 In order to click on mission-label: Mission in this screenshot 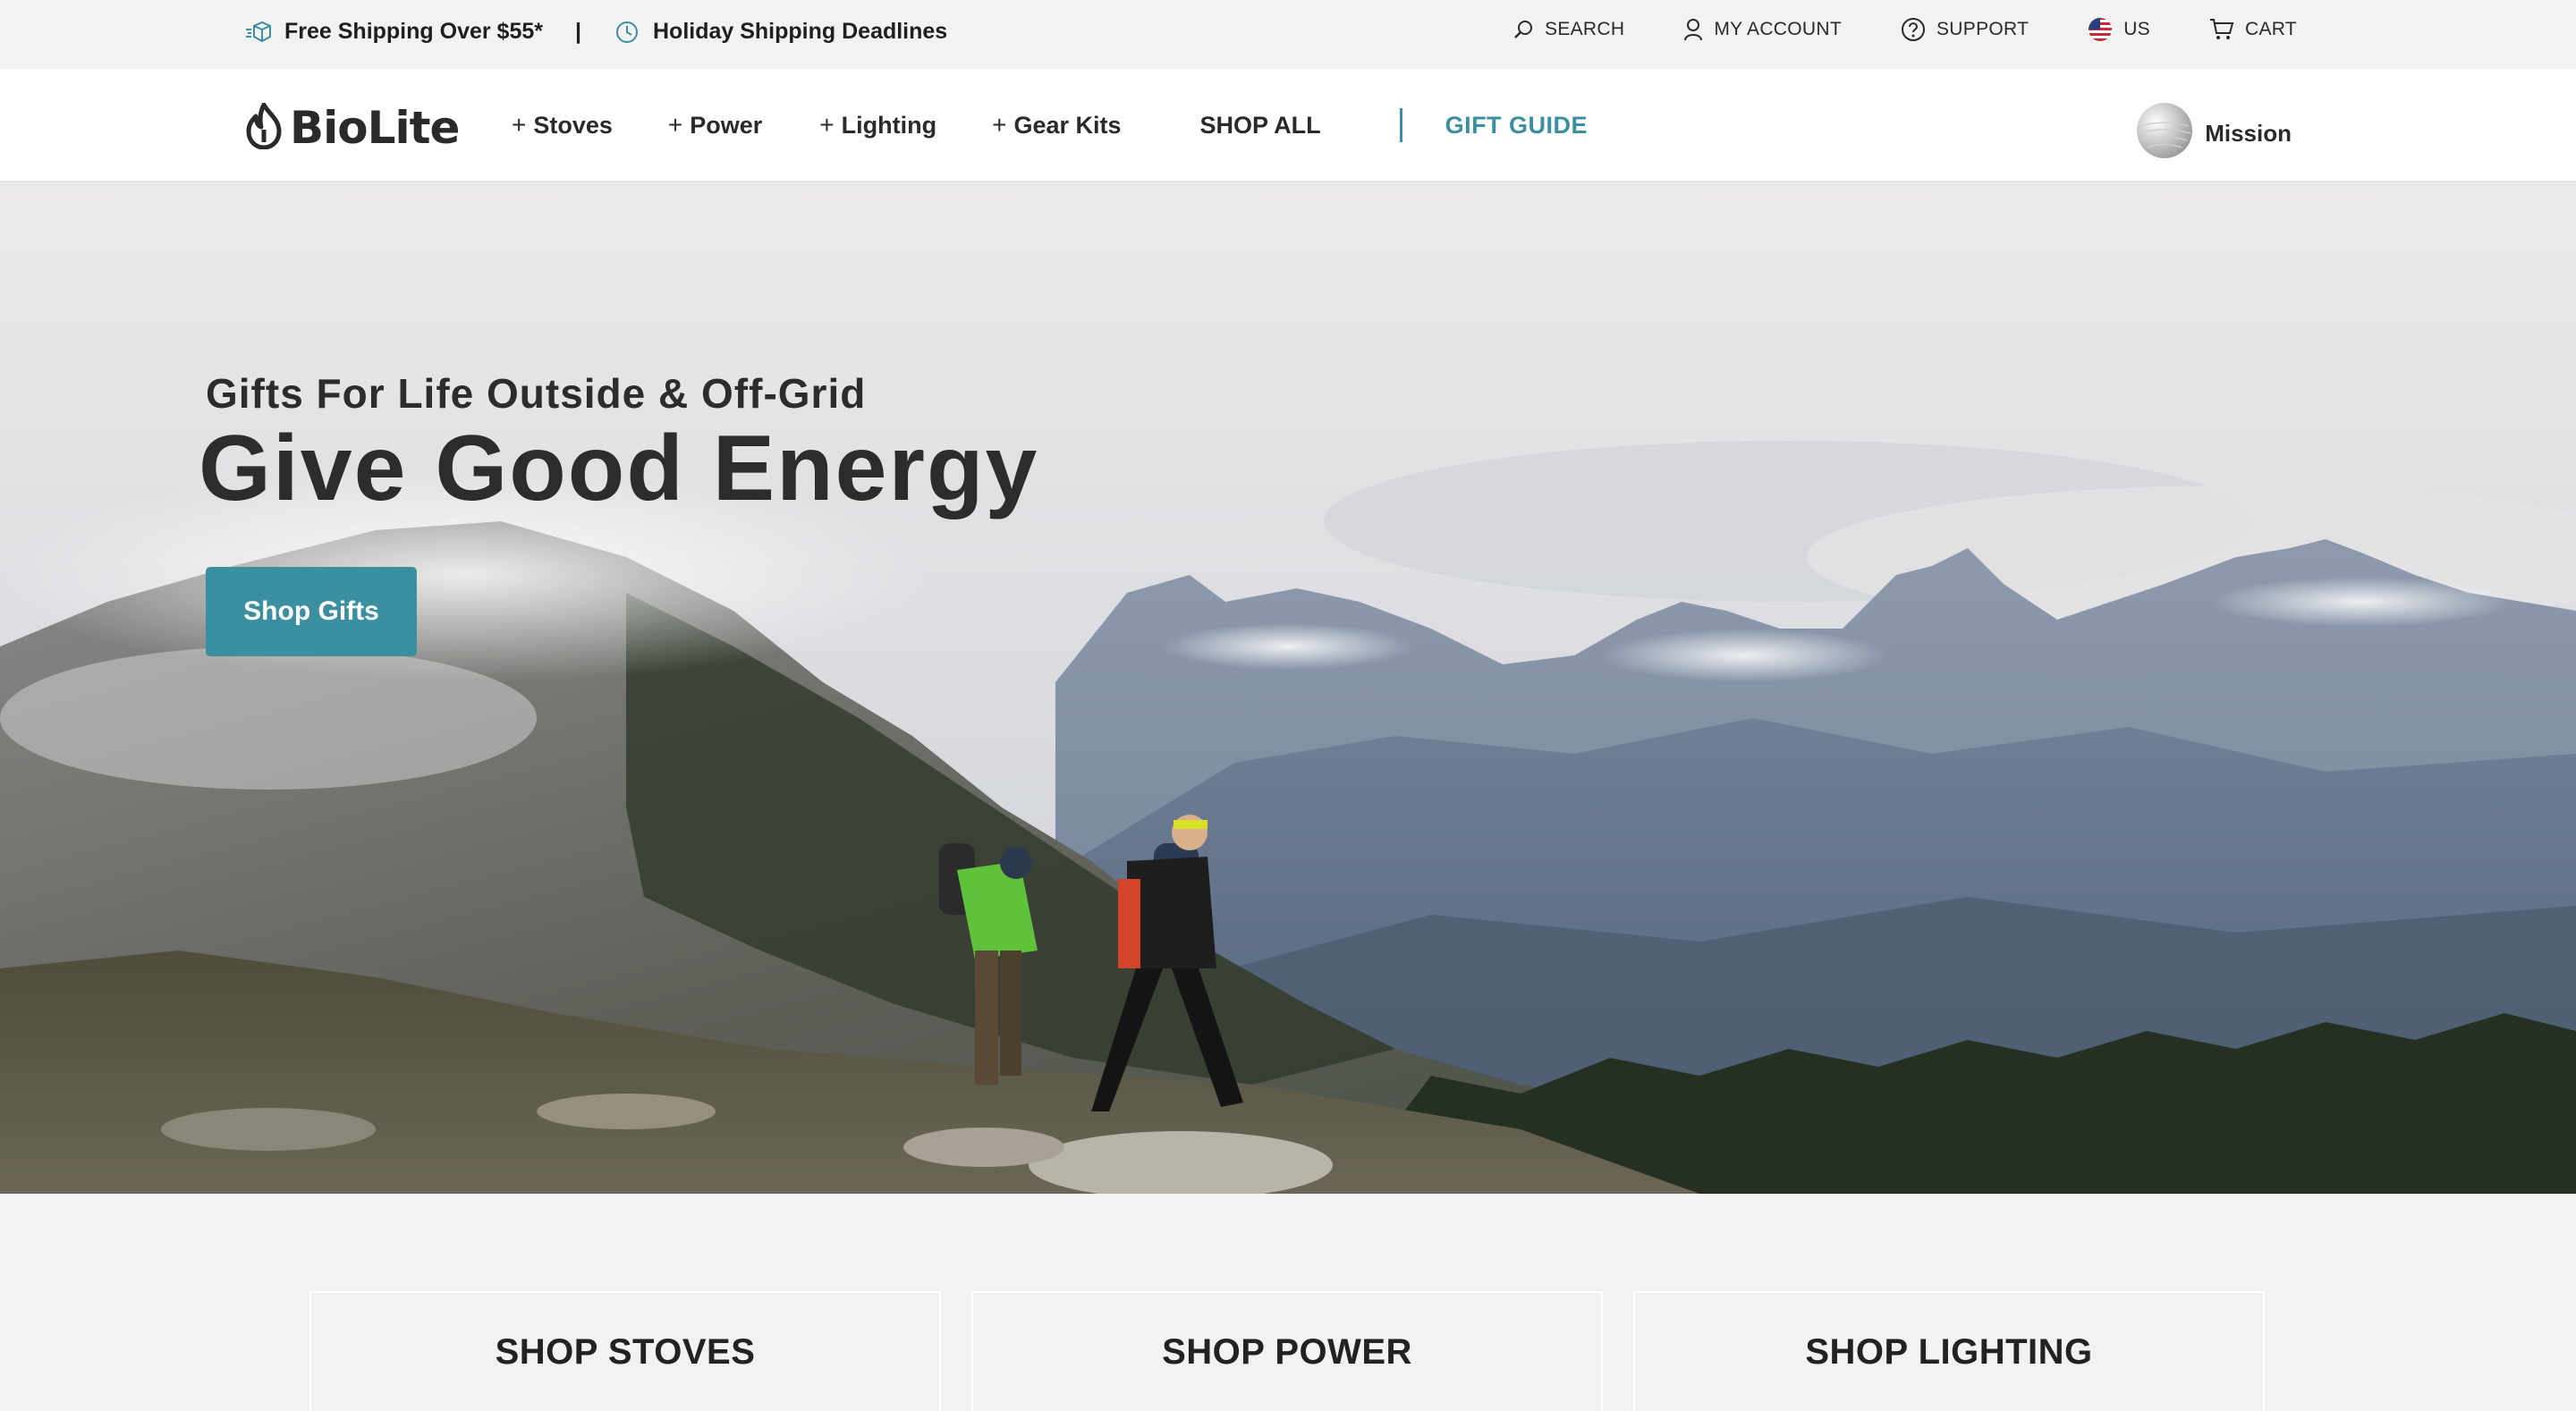, I will do `click(2248, 133)`.